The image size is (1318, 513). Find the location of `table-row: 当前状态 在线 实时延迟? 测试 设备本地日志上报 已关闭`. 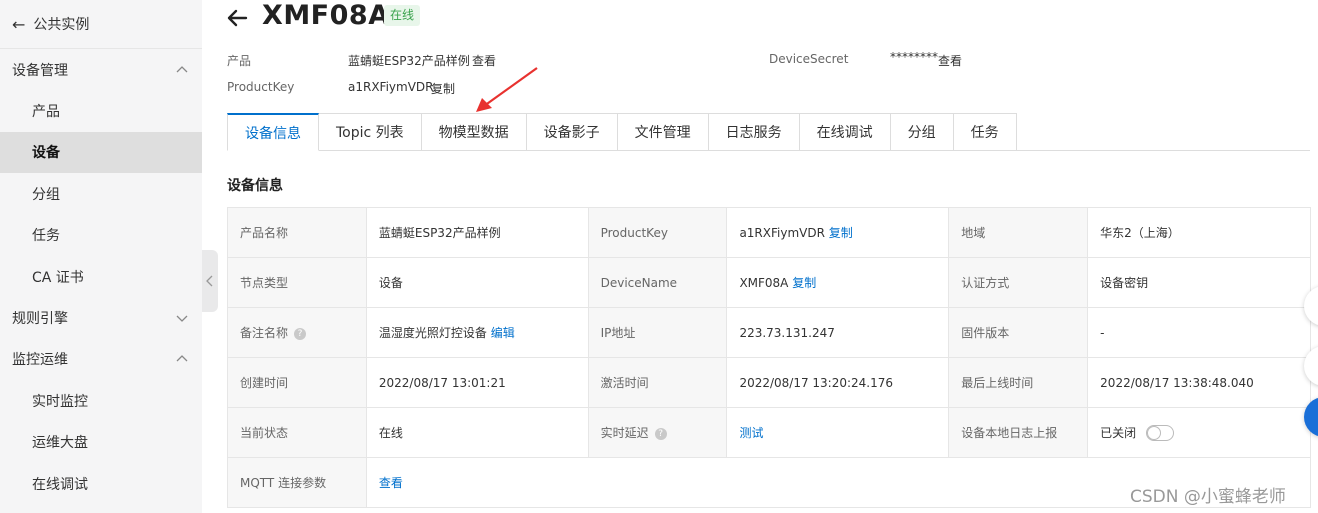

table-row: 当前状态 在线 实时延迟? 测试 设备本地日志上报 已关闭 is located at coordinates (769, 432).